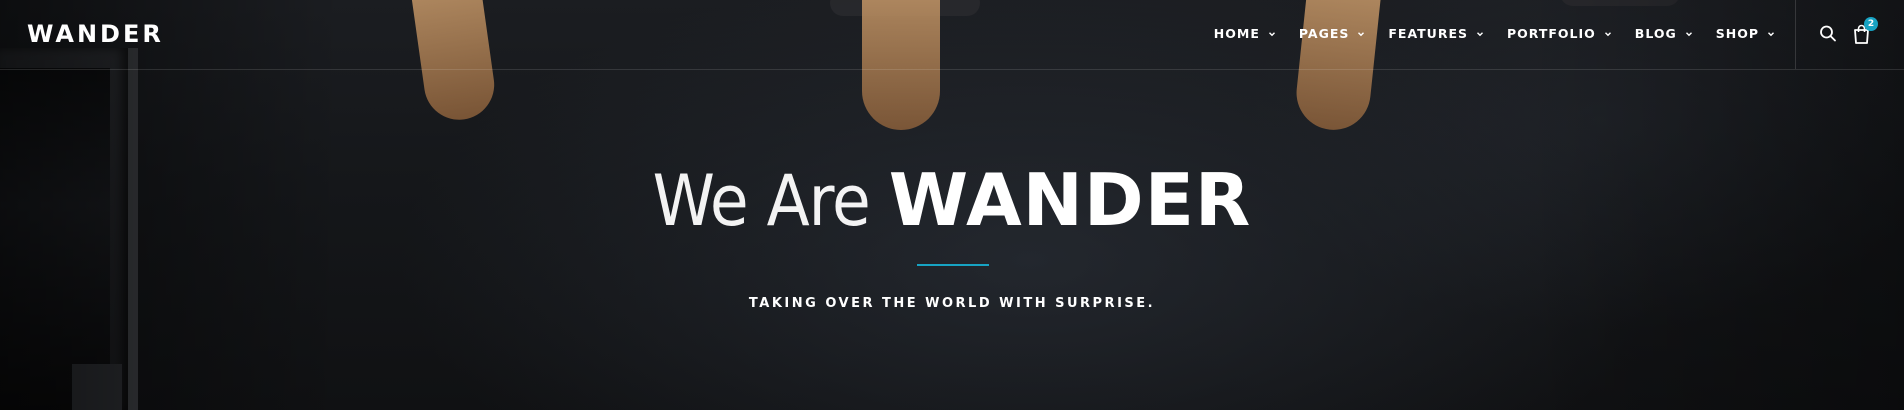 This screenshot has height=410, width=1904. Describe the element at coordinates (953, 265) in the screenshot. I see `accent-divider` at that location.